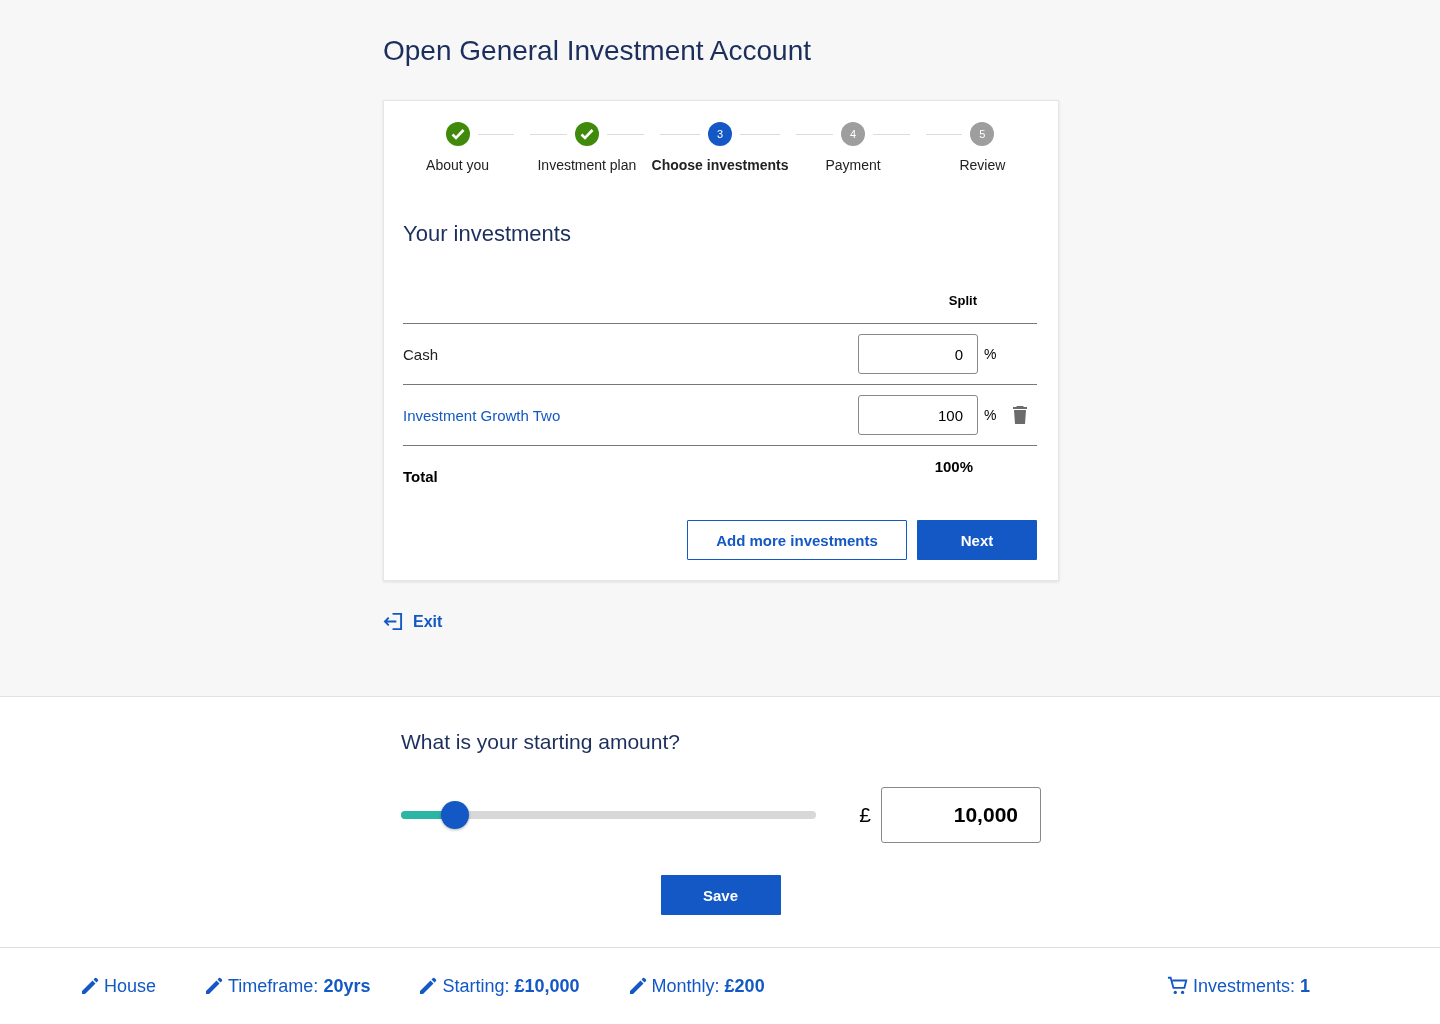 The height and width of the screenshot is (1024, 1440). What do you see at coordinates (1238, 986) in the screenshot?
I see `cart-link: Investments: 1` at bounding box center [1238, 986].